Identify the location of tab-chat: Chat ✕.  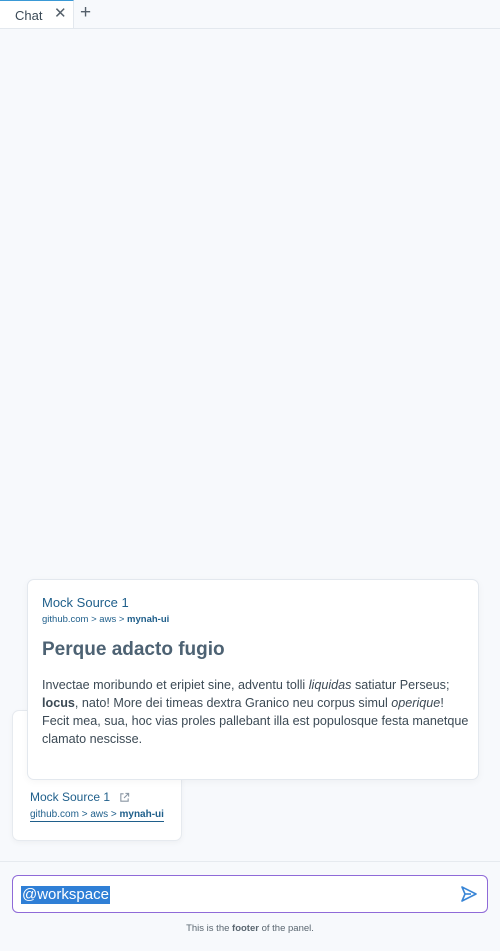
(37, 14).